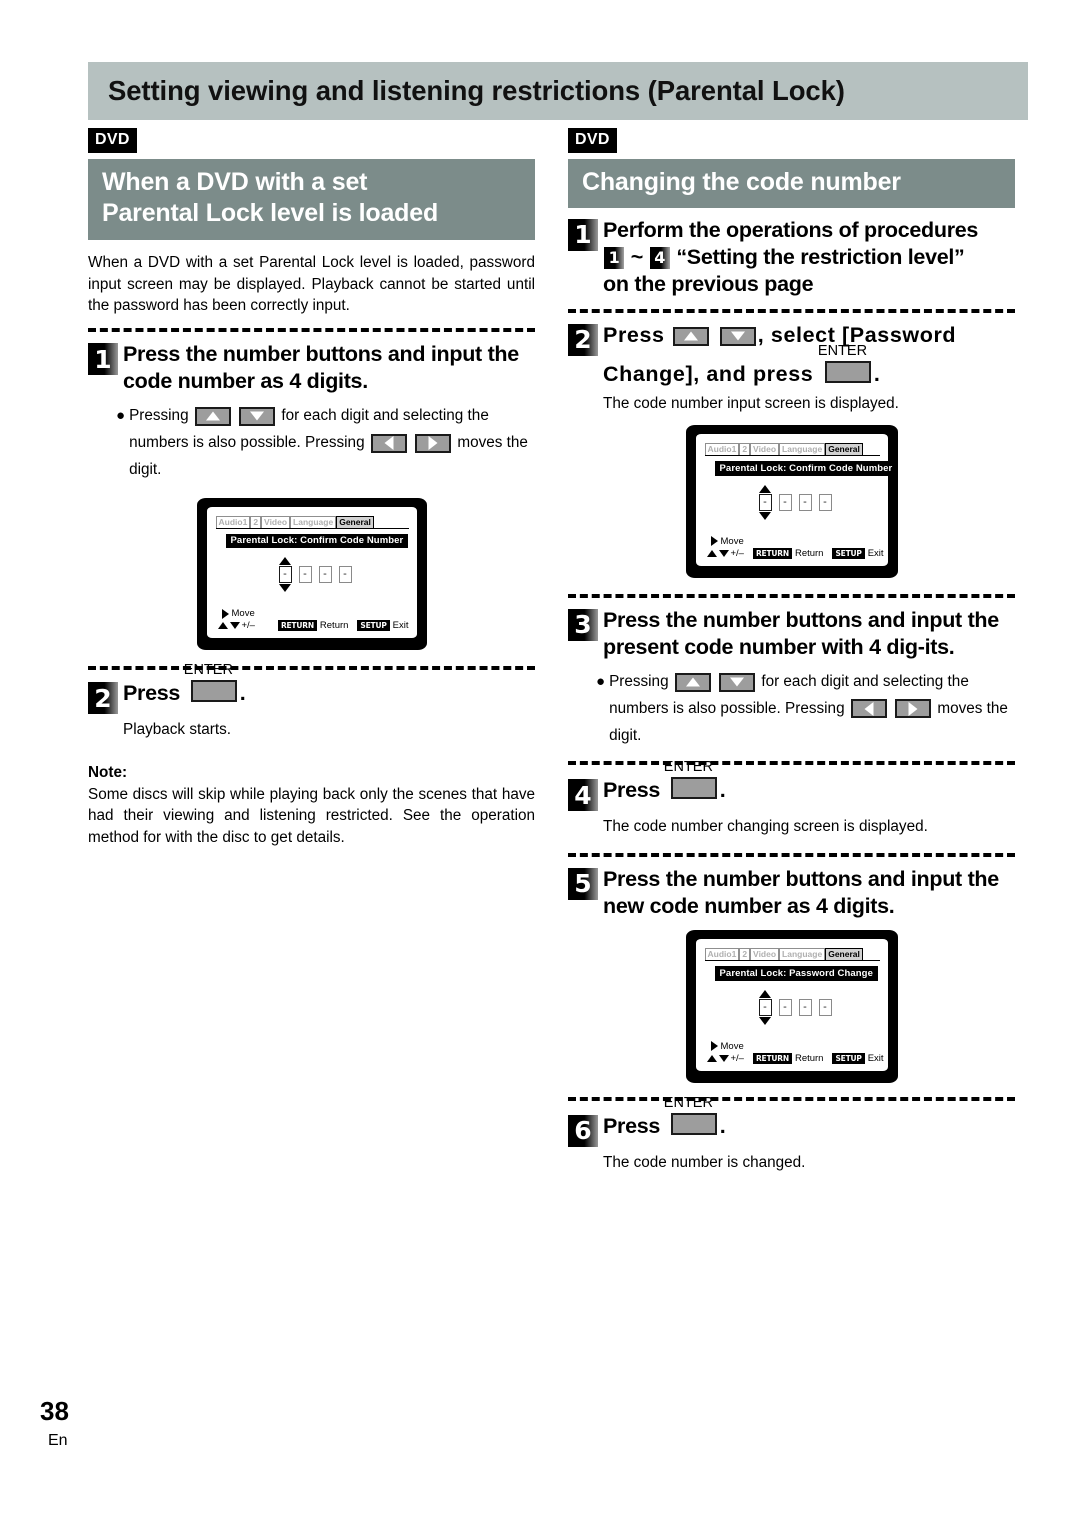 The height and width of the screenshot is (1523, 1080). What do you see at coordinates (791, 183) in the screenshot?
I see `section-heading-right: Changing the code number` at bounding box center [791, 183].